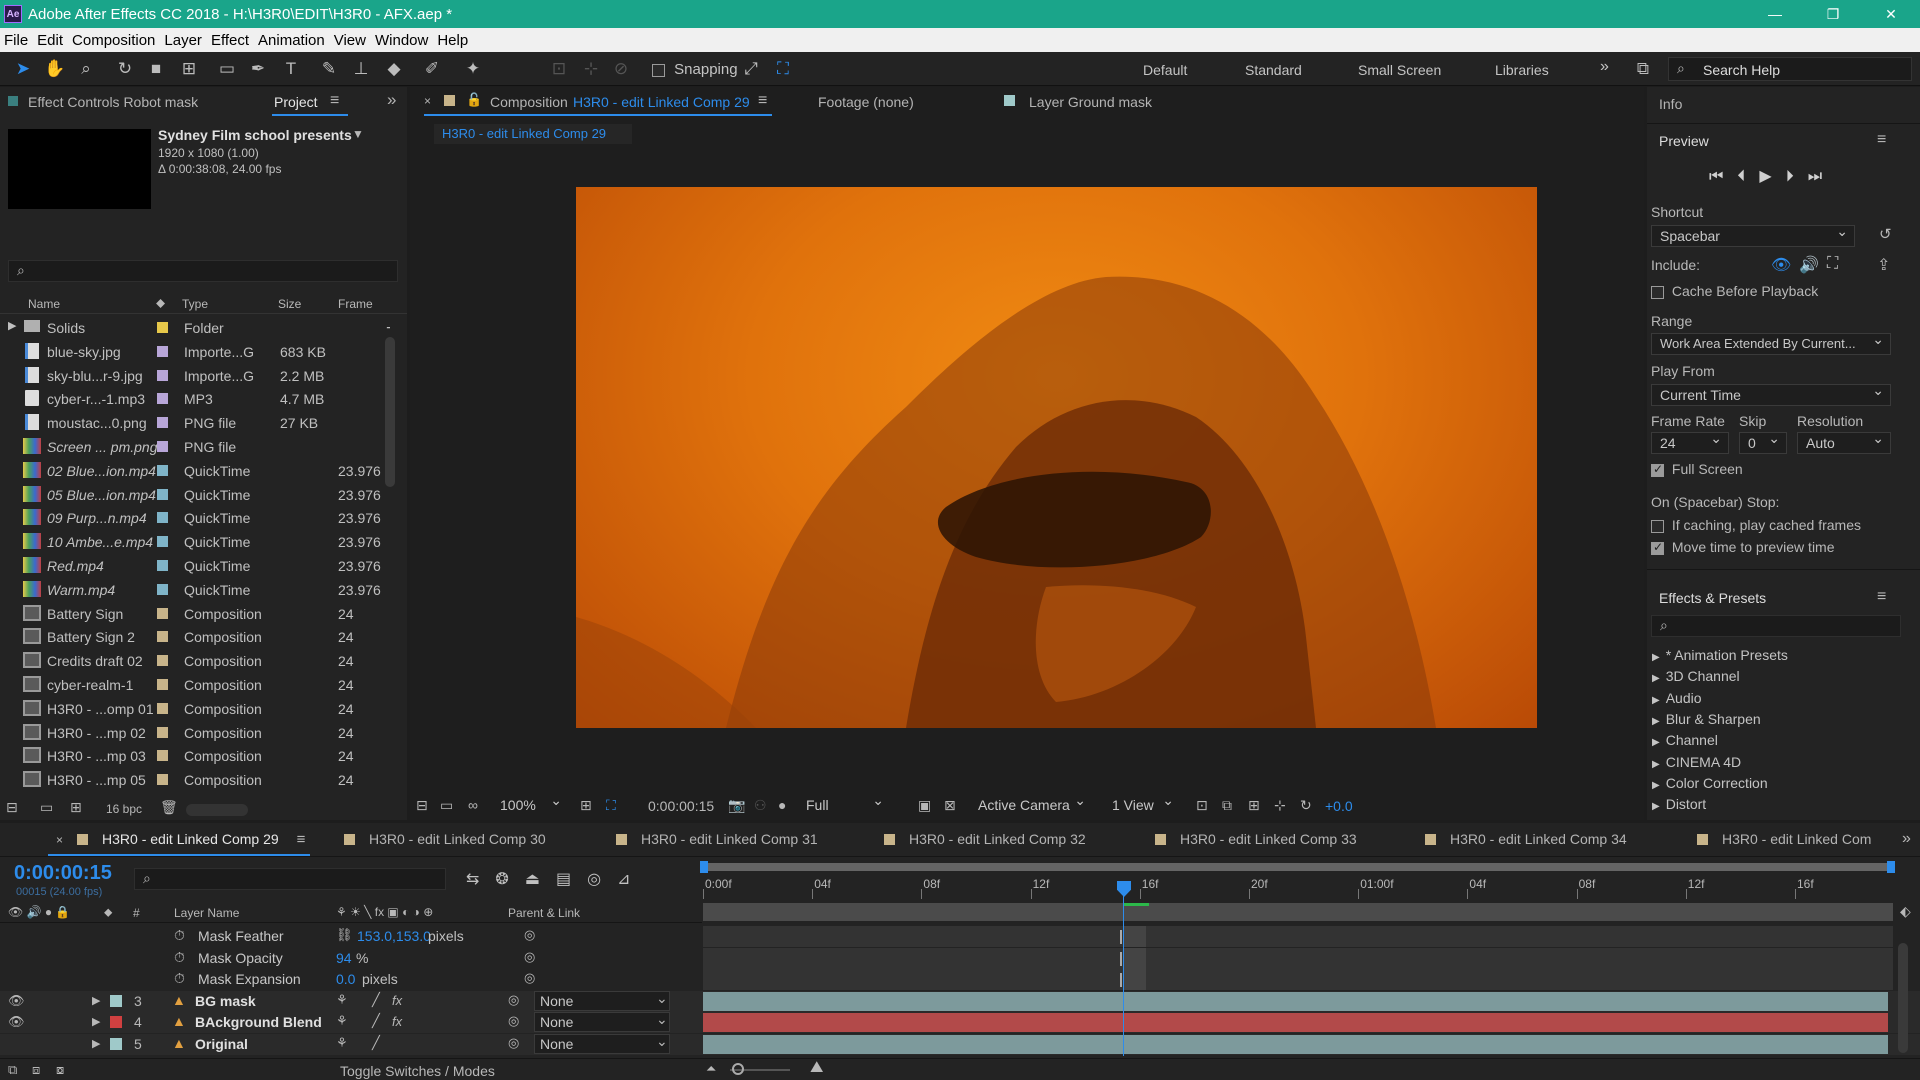 The height and width of the screenshot is (1080, 1920). I want to click on layer-duration-bar, so click(1295, 1044).